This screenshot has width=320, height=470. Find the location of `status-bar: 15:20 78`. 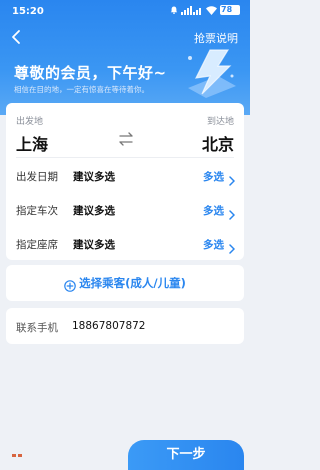

status-bar: 15:20 78 is located at coordinates (125, 12).